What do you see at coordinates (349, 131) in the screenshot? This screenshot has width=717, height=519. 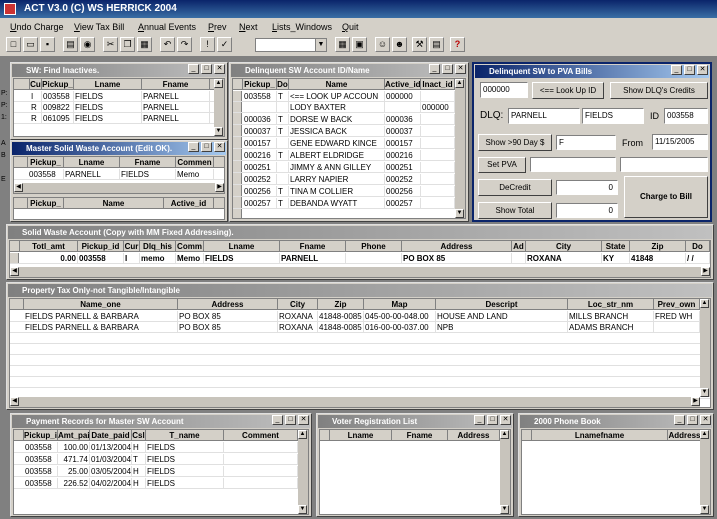 I see `table-row: 000037 T JESSICA BACK 000037` at bounding box center [349, 131].